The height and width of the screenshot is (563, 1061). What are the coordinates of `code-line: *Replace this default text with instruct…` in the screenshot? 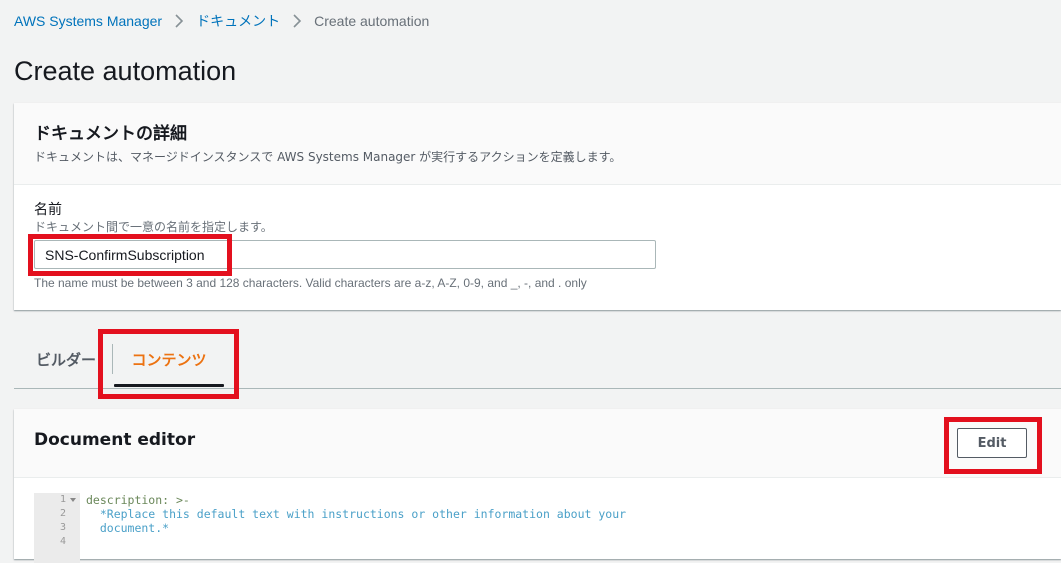 It's located at (356, 514).